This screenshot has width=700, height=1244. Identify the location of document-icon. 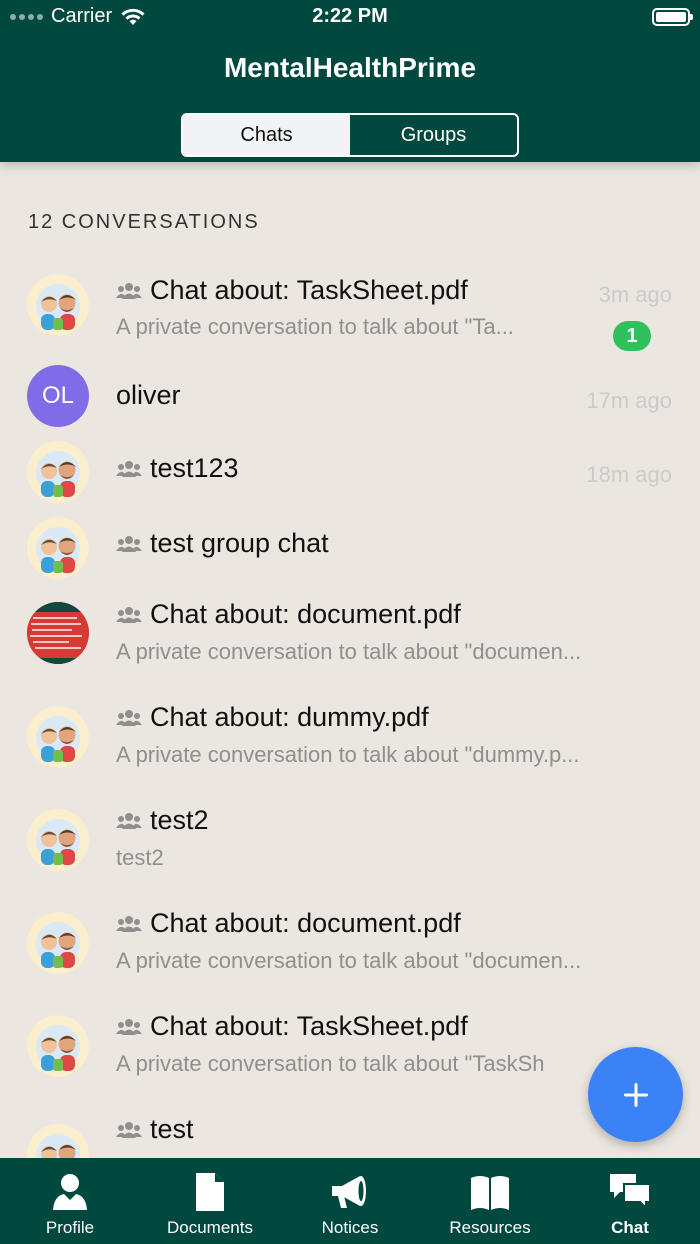
(210, 1192).